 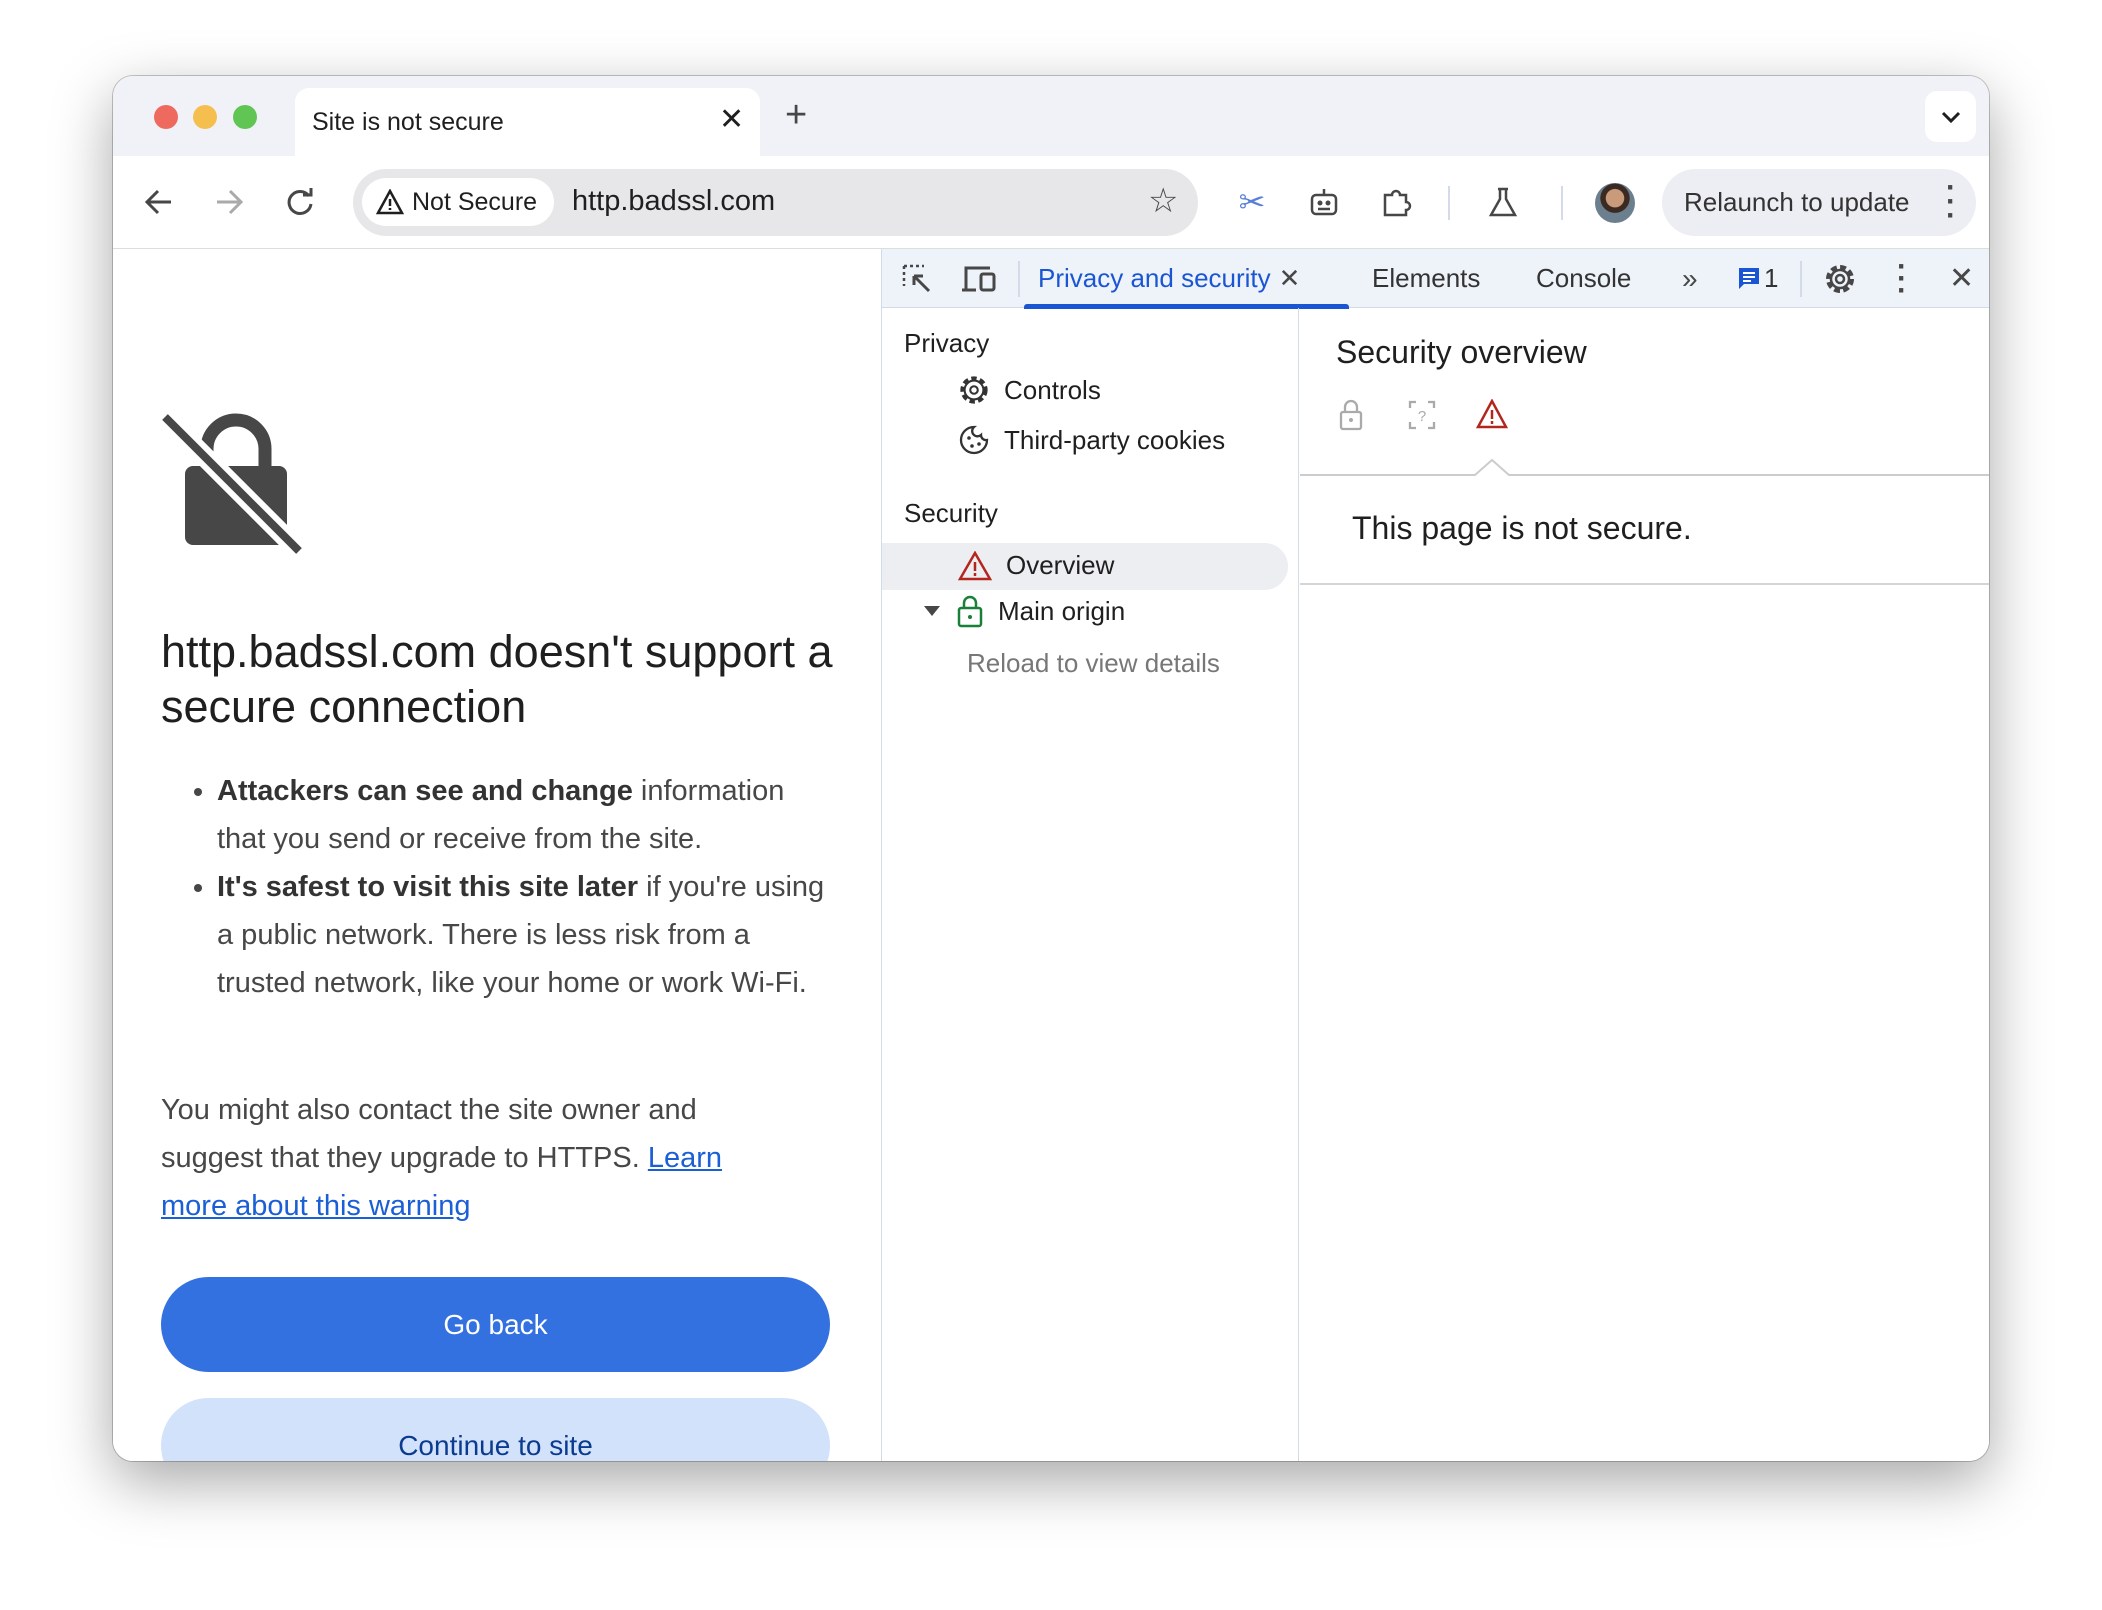 What do you see at coordinates (232, 483) in the screenshot?
I see `broken-lock-icon` at bounding box center [232, 483].